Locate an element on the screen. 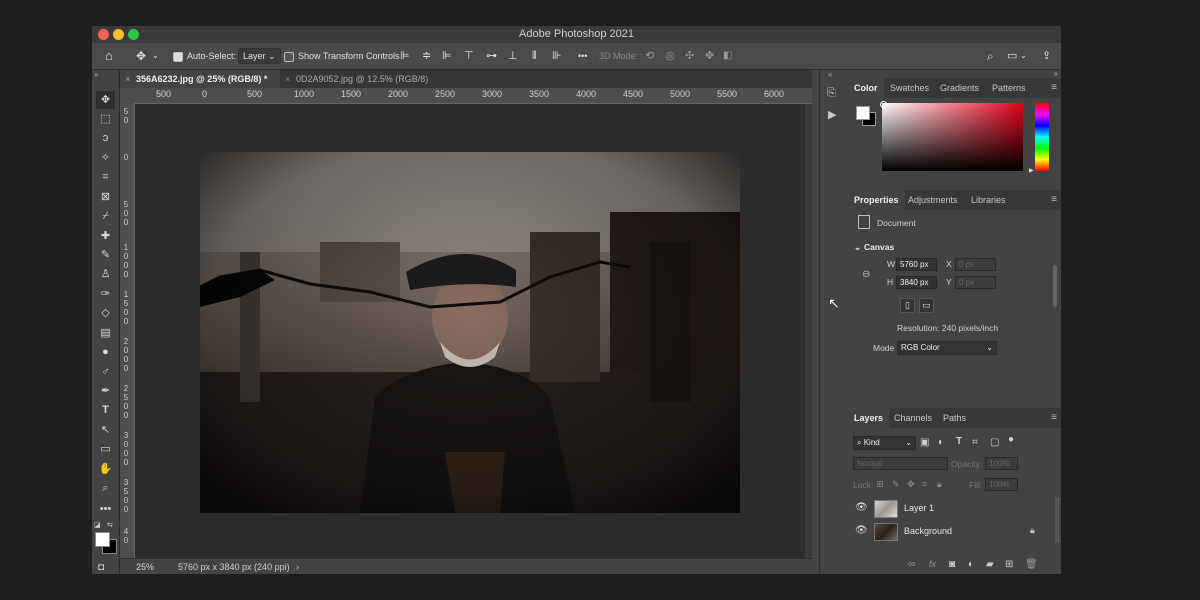  actions-play-icon: ▶ is located at coordinates (832, 114).